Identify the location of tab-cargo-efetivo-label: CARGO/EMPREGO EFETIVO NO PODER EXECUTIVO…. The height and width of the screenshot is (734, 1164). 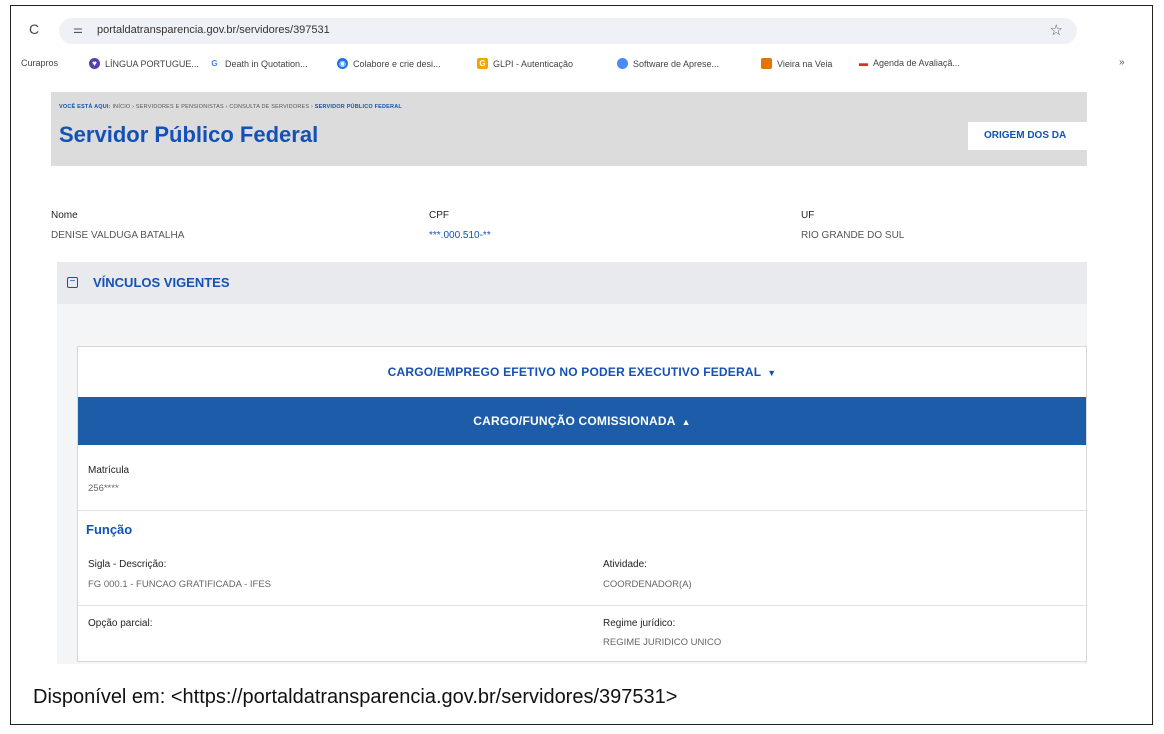
(574, 372).